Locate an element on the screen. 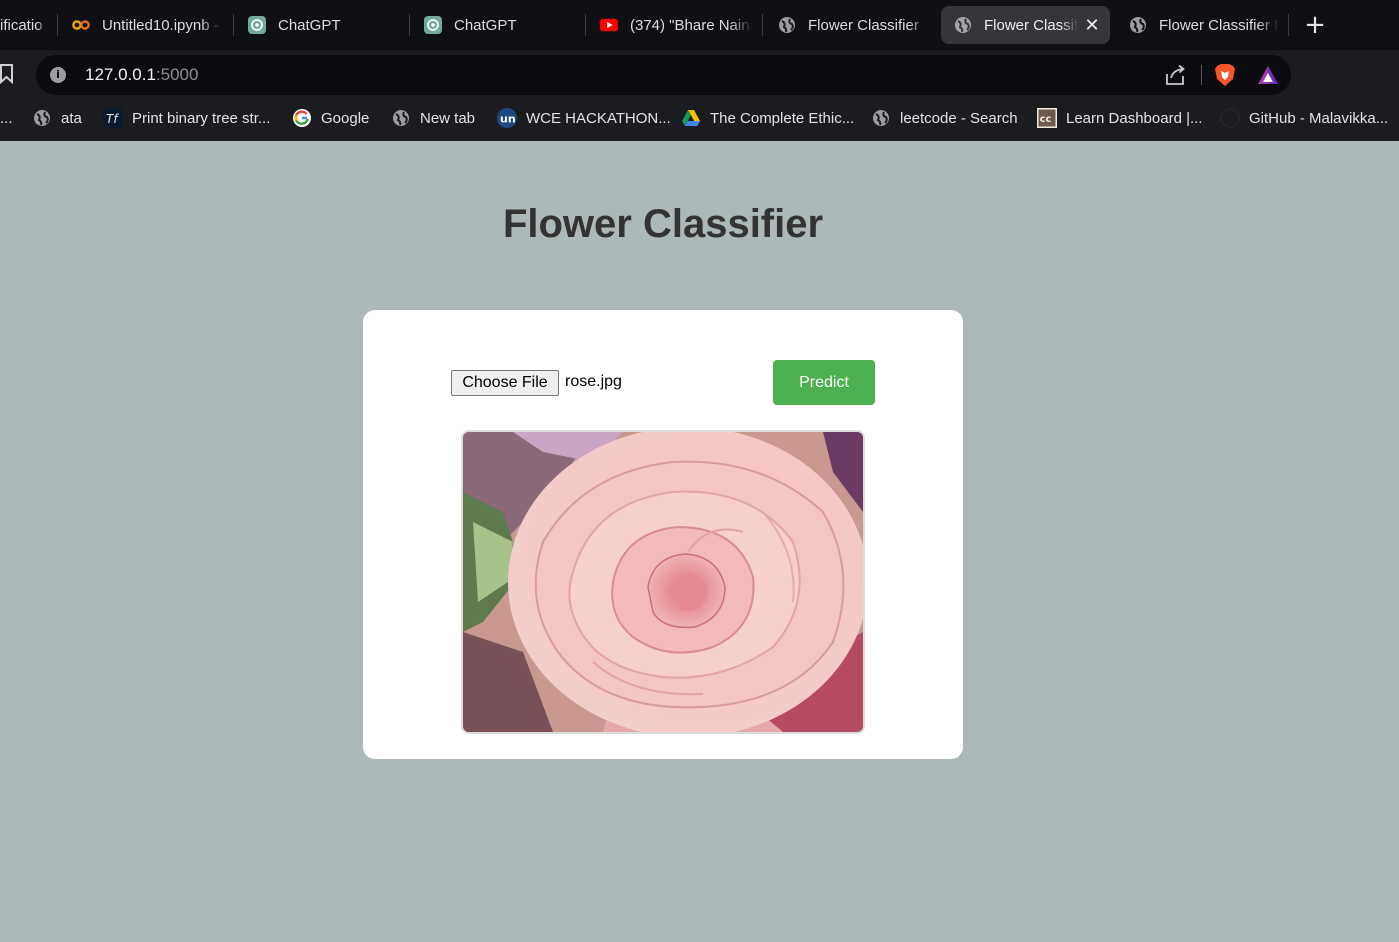  close-tab-icon: ✕ is located at coordinates (1092, 25).